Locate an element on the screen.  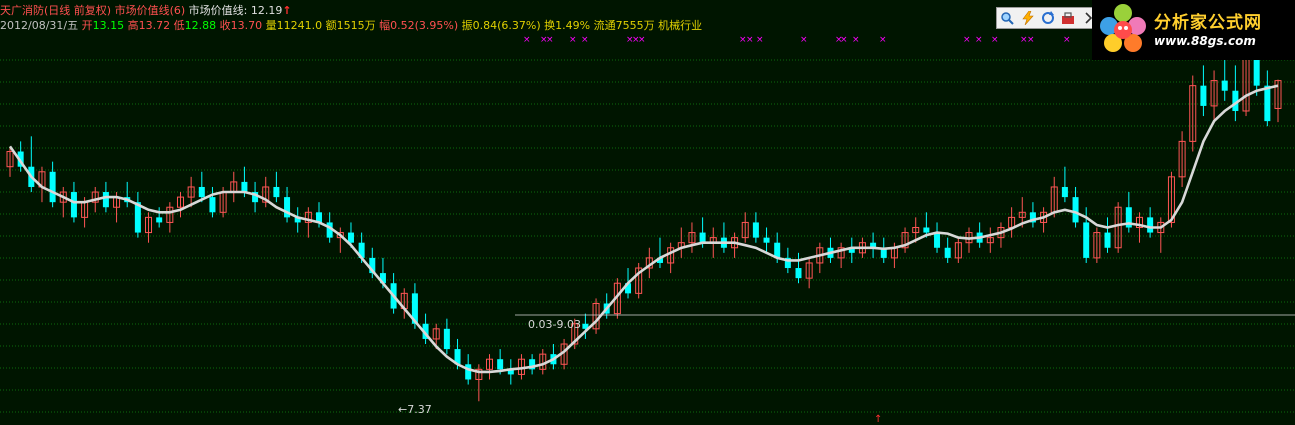
industry-label: 机械行业 is located at coordinates (680, 25).